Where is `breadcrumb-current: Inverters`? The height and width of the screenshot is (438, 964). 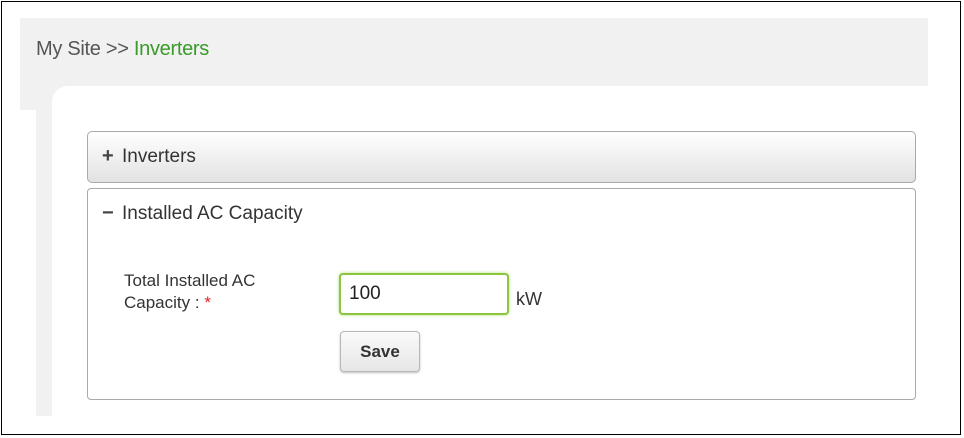 breadcrumb-current: Inverters is located at coordinates (171, 49).